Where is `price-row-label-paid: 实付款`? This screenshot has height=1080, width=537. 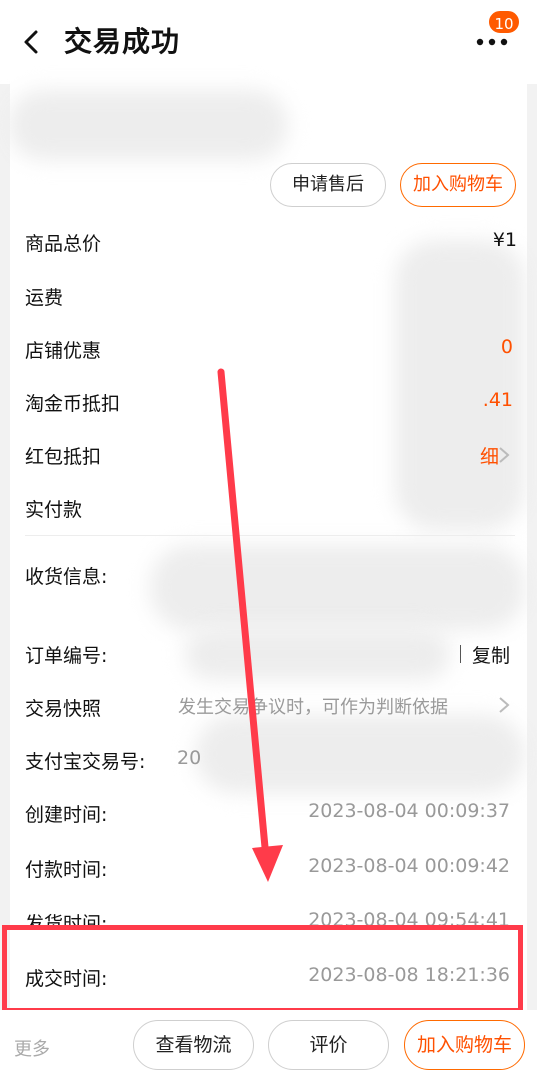 price-row-label-paid: 实付款 is located at coordinates (54, 510).